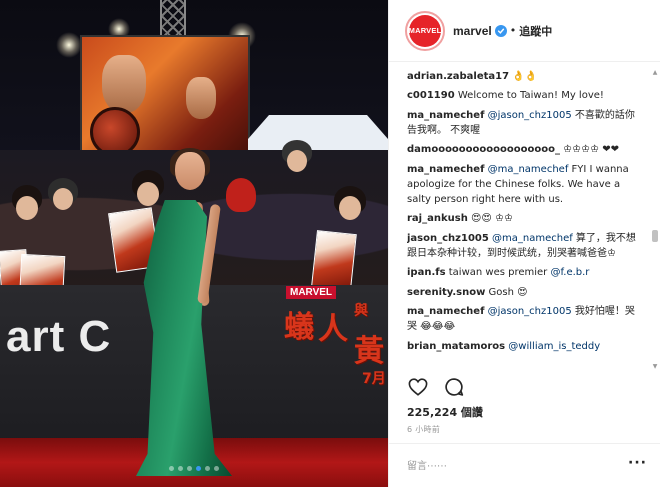 This screenshot has height=487, width=660. What do you see at coordinates (190, 171) in the screenshot?
I see `person-face` at bounding box center [190, 171].